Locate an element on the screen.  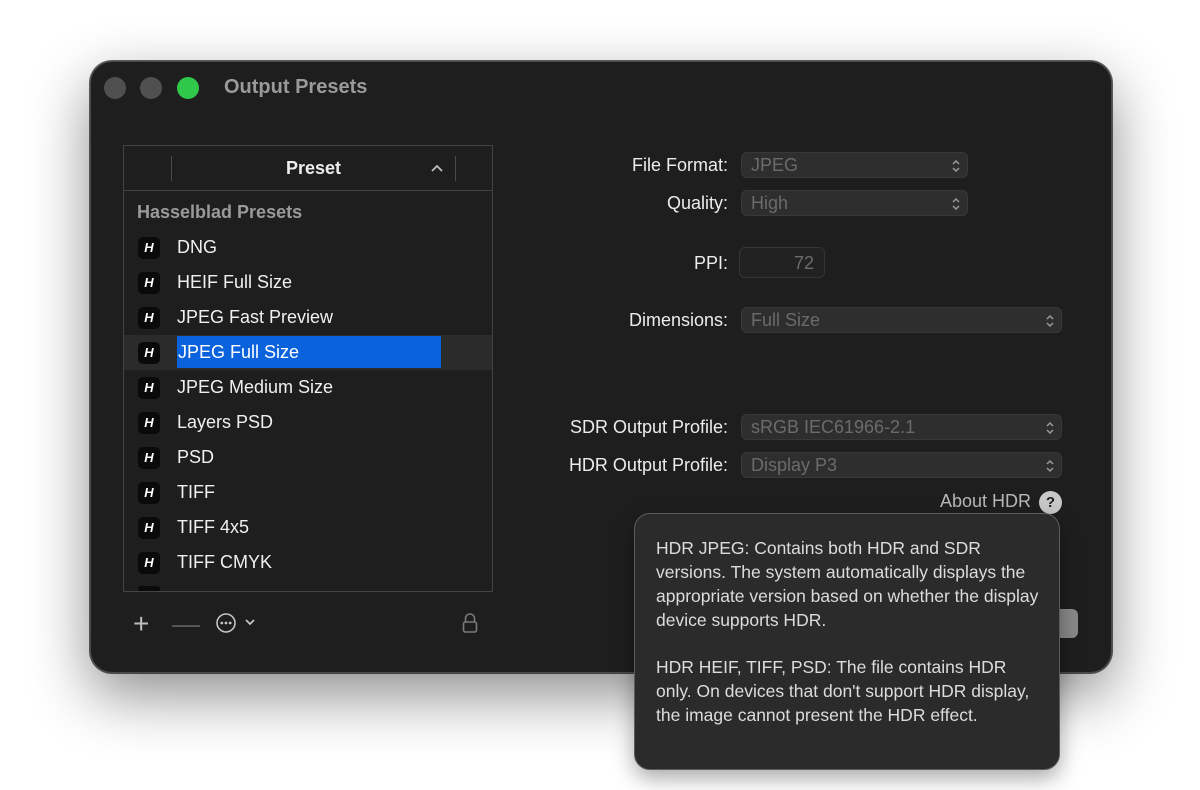
sdr-output-profile-label: SDR Output Profile: is located at coordinates (648, 427).